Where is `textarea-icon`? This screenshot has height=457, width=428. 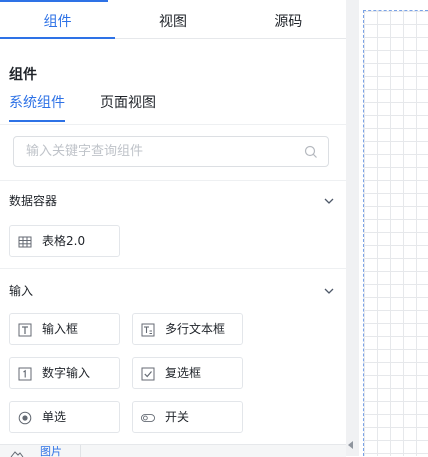
textarea-icon is located at coordinates (148, 330).